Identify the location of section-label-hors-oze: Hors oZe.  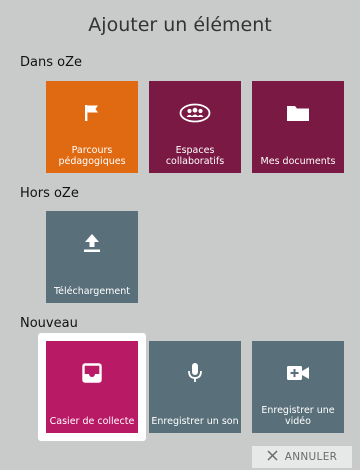
(49, 193).